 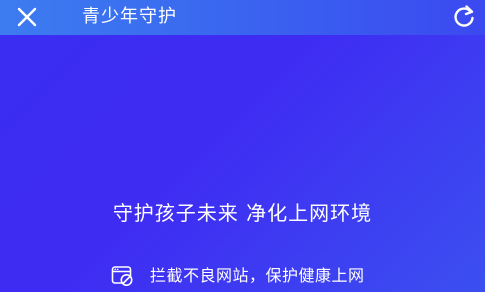 I want to click on refresh-icon, so click(x=464, y=16).